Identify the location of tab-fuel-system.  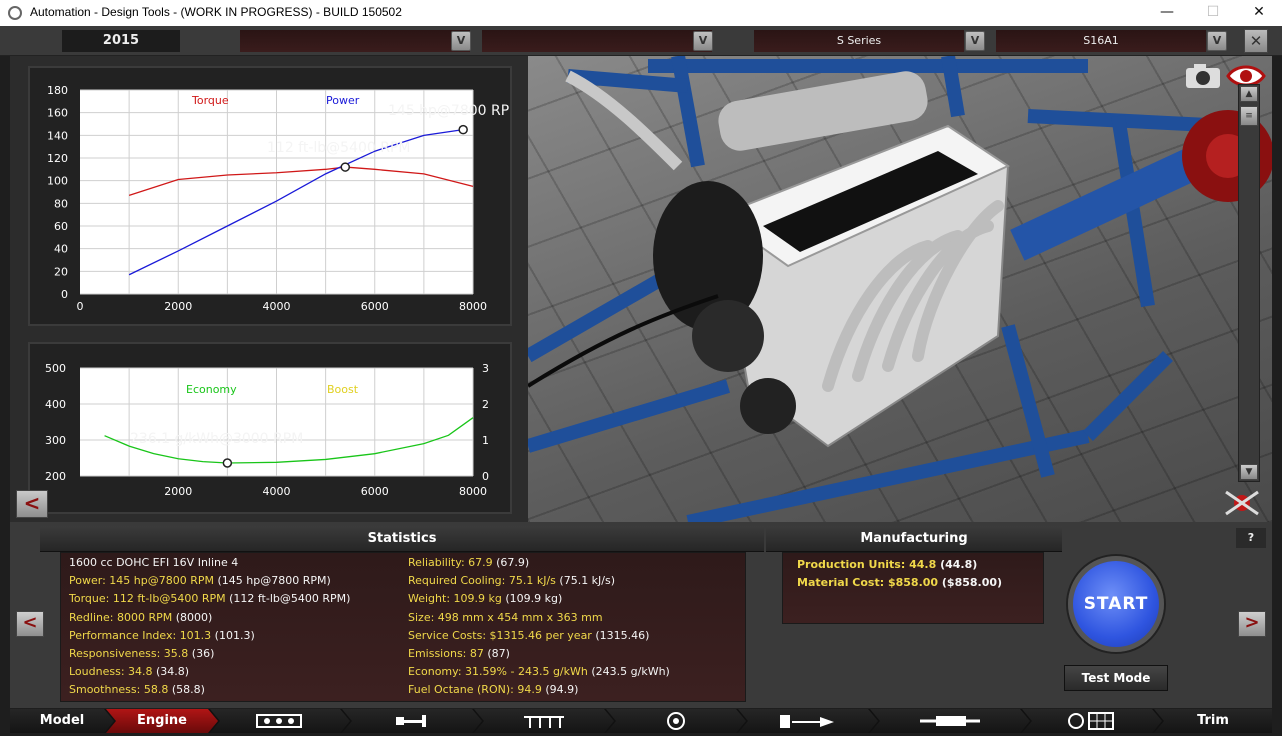
(808, 721).